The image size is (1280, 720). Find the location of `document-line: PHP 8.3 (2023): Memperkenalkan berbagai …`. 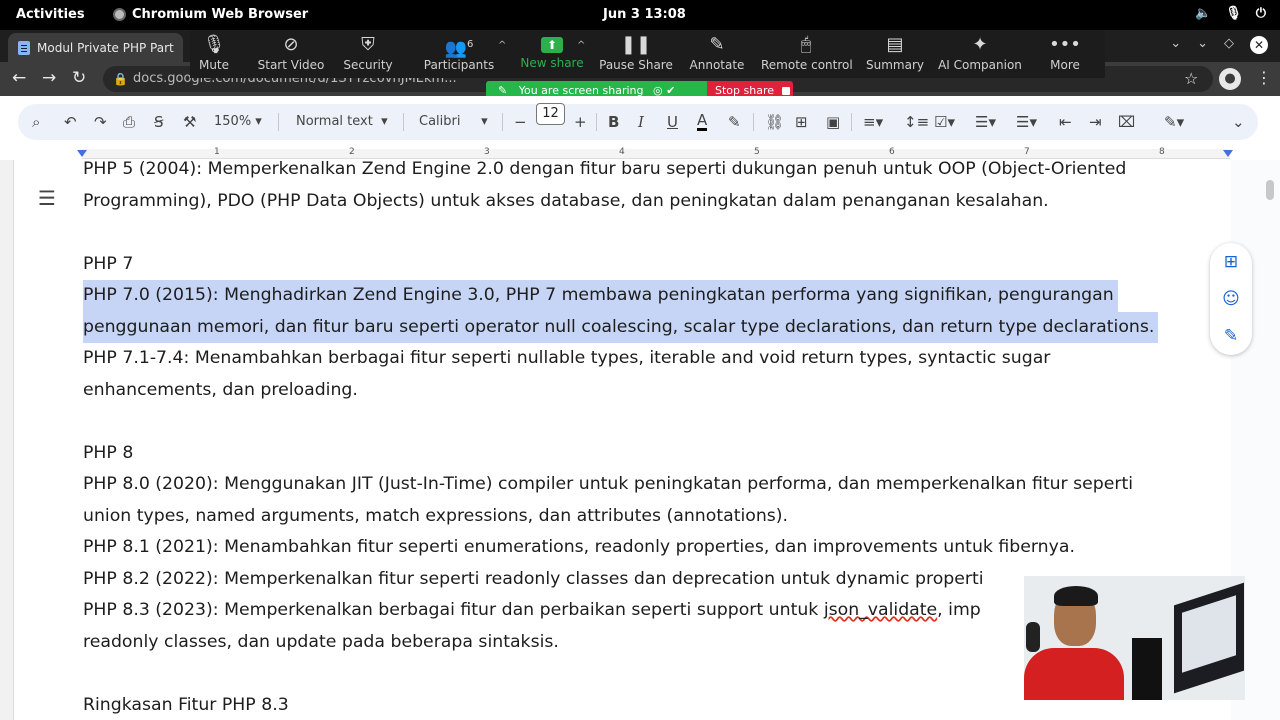

document-line: PHP 8.3 (2023): Memperkenalkan berbagai … is located at coordinates (453, 610).